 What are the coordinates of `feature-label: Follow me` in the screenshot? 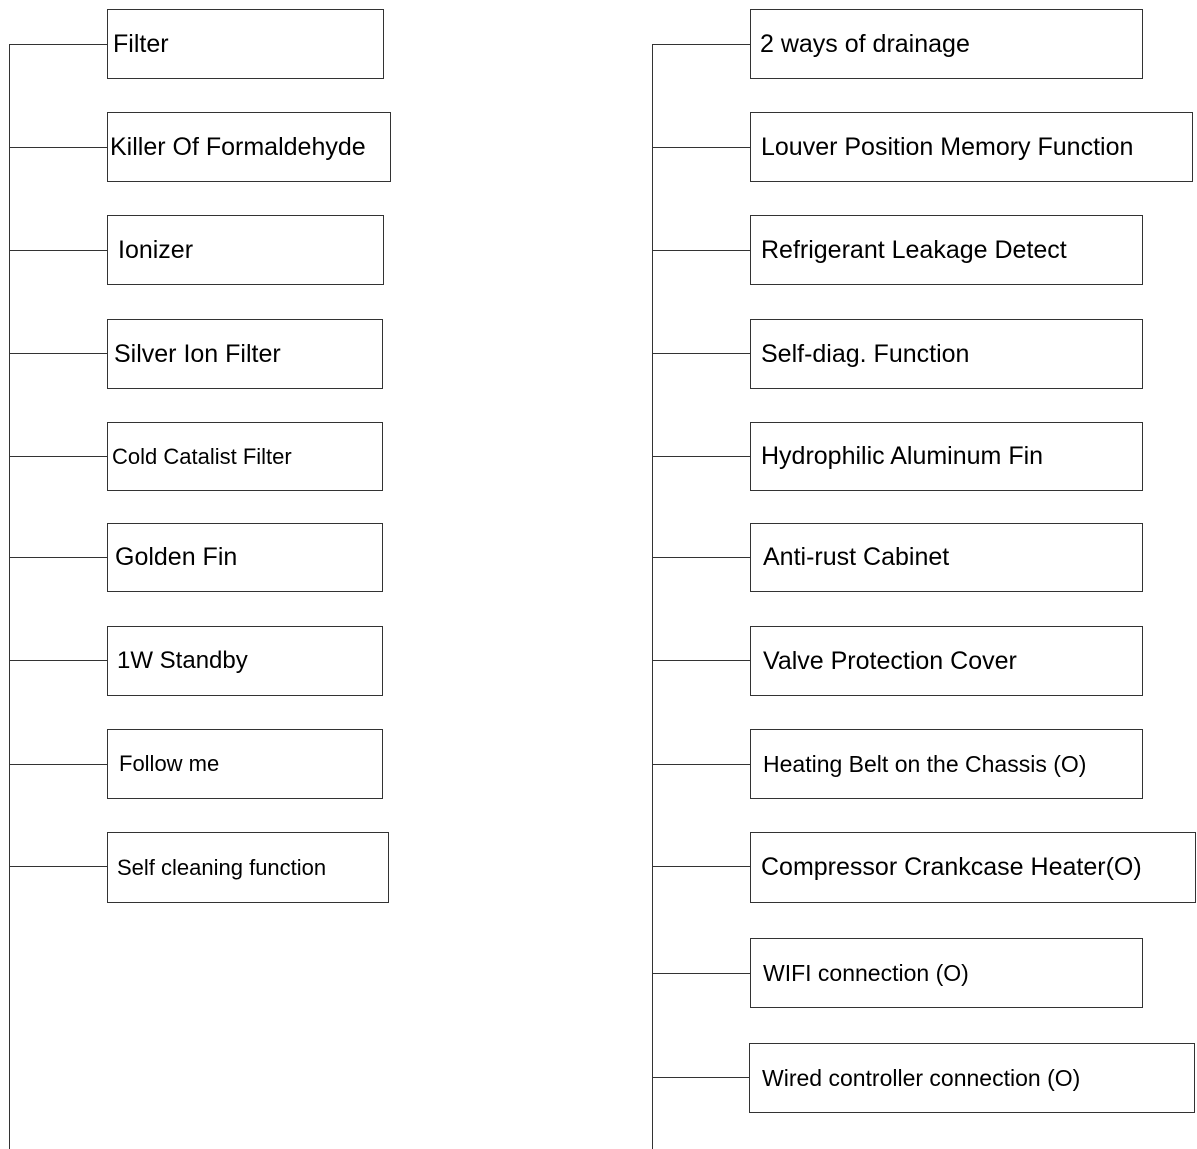 It's located at (169, 763).